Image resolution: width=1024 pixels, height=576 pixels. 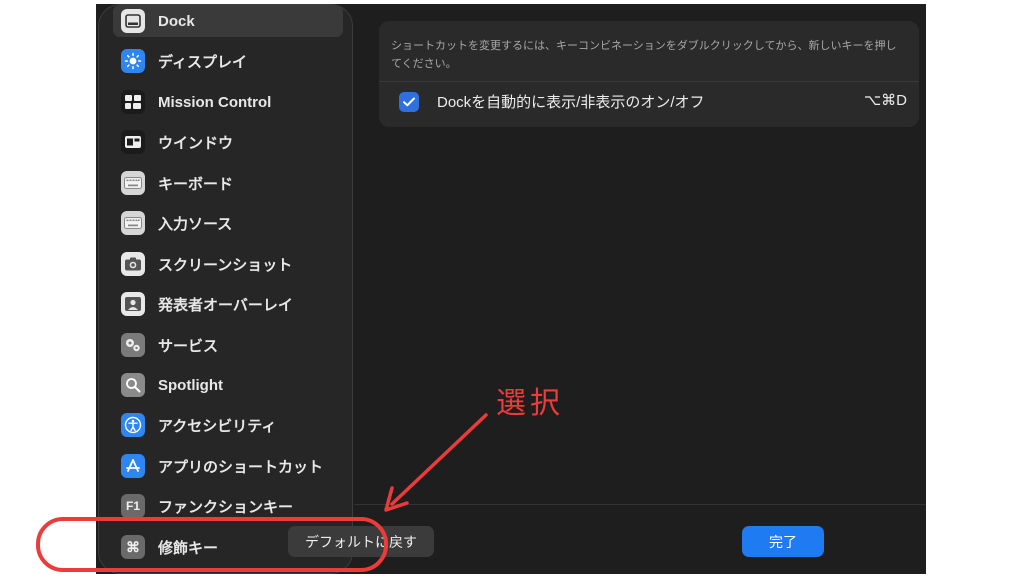 I want to click on annotation-arrow-line, so click(x=439, y=459).